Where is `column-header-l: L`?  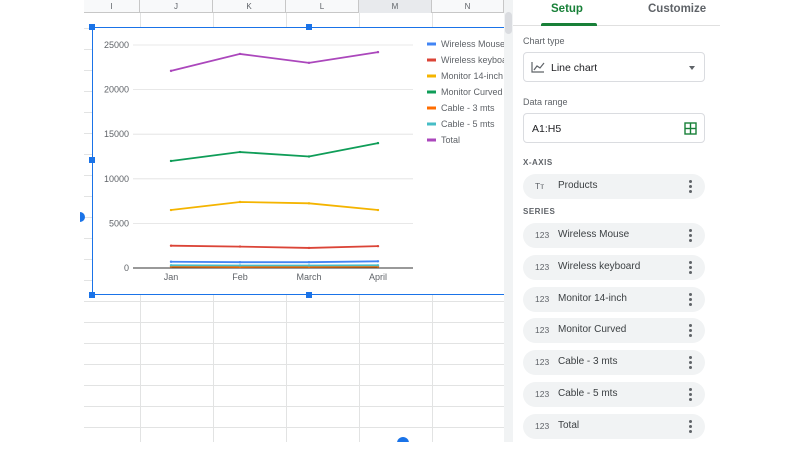
column-header-l: L is located at coordinates (322, 6).